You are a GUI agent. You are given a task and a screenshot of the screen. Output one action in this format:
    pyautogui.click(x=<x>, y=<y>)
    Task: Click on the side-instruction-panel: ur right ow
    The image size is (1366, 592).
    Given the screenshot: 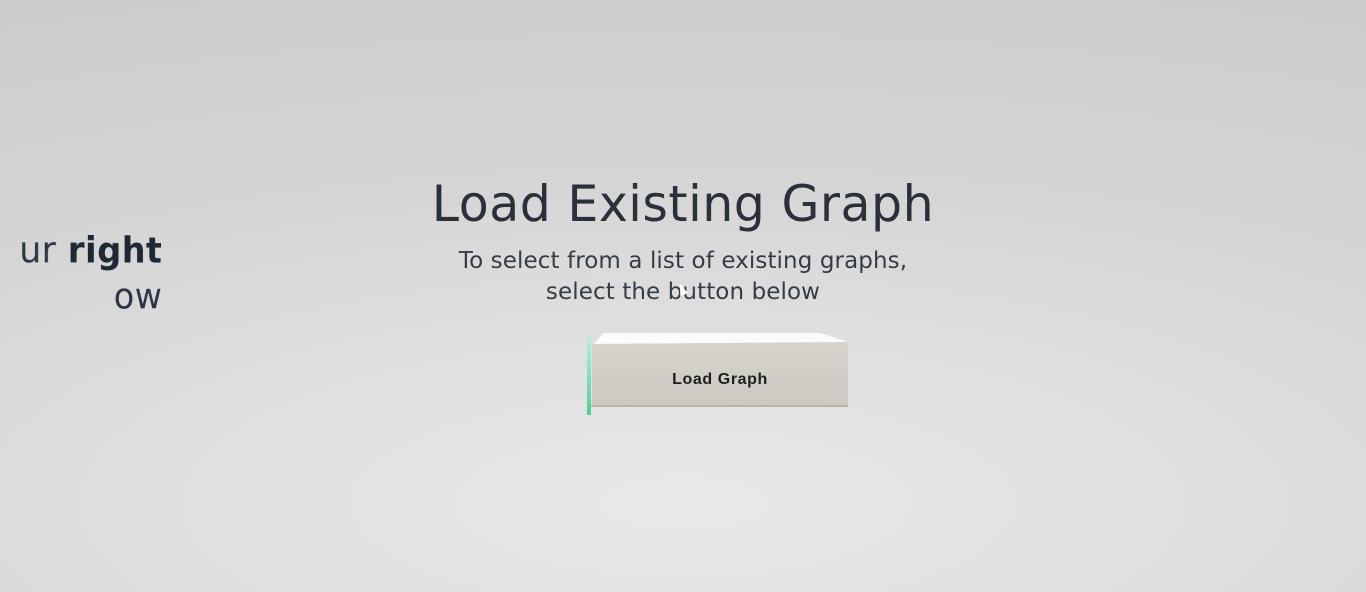 What is the action you would take?
    pyautogui.click(x=81, y=274)
    